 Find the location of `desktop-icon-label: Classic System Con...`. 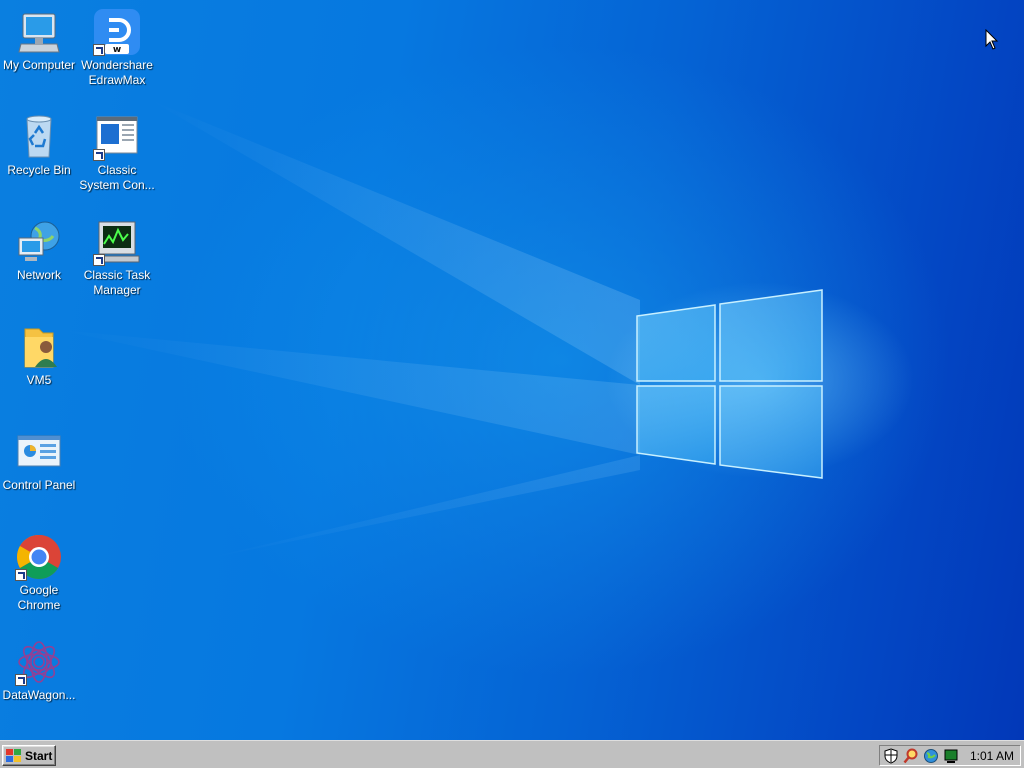

desktop-icon-label: Classic System Con... is located at coordinates (117, 177).